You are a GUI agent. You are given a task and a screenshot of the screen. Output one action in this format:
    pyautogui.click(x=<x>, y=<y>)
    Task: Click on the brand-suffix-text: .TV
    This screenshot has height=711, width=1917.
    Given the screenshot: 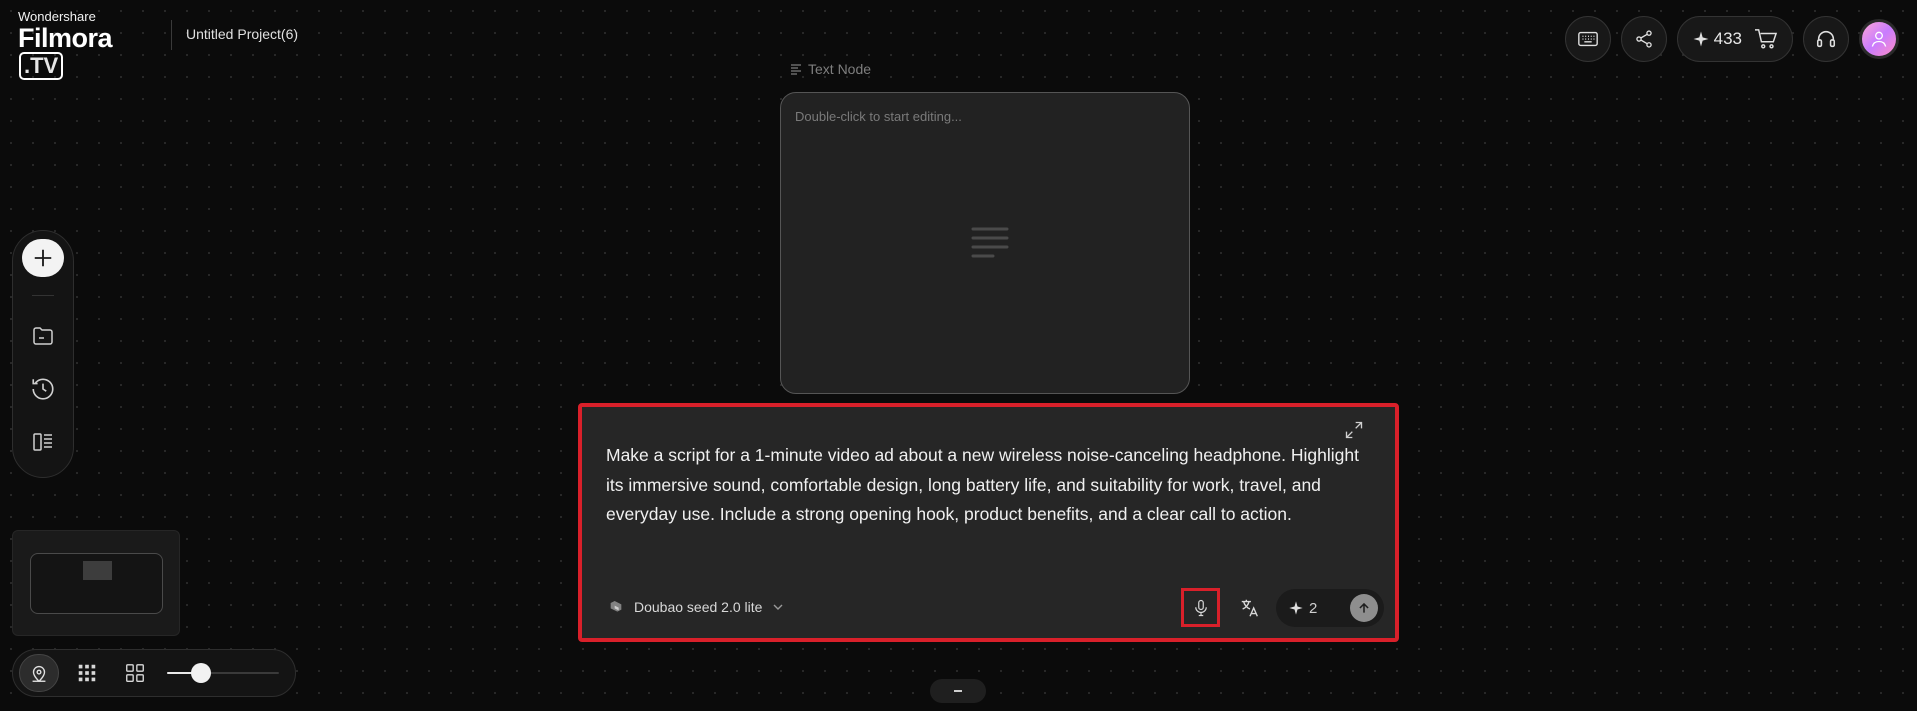 What is the action you would take?
    pyautogui.click(x=41, y=66)
    